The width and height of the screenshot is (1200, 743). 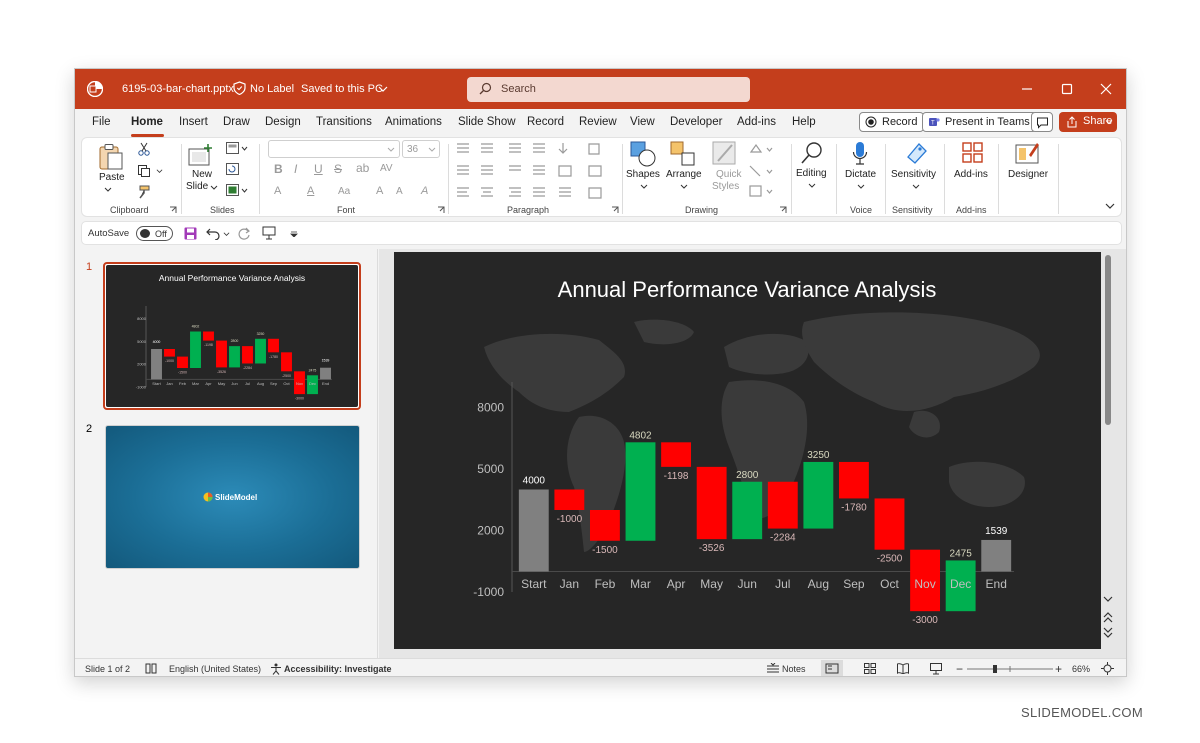 I want to click on tab-help: Help, so click(x=804, y=122).